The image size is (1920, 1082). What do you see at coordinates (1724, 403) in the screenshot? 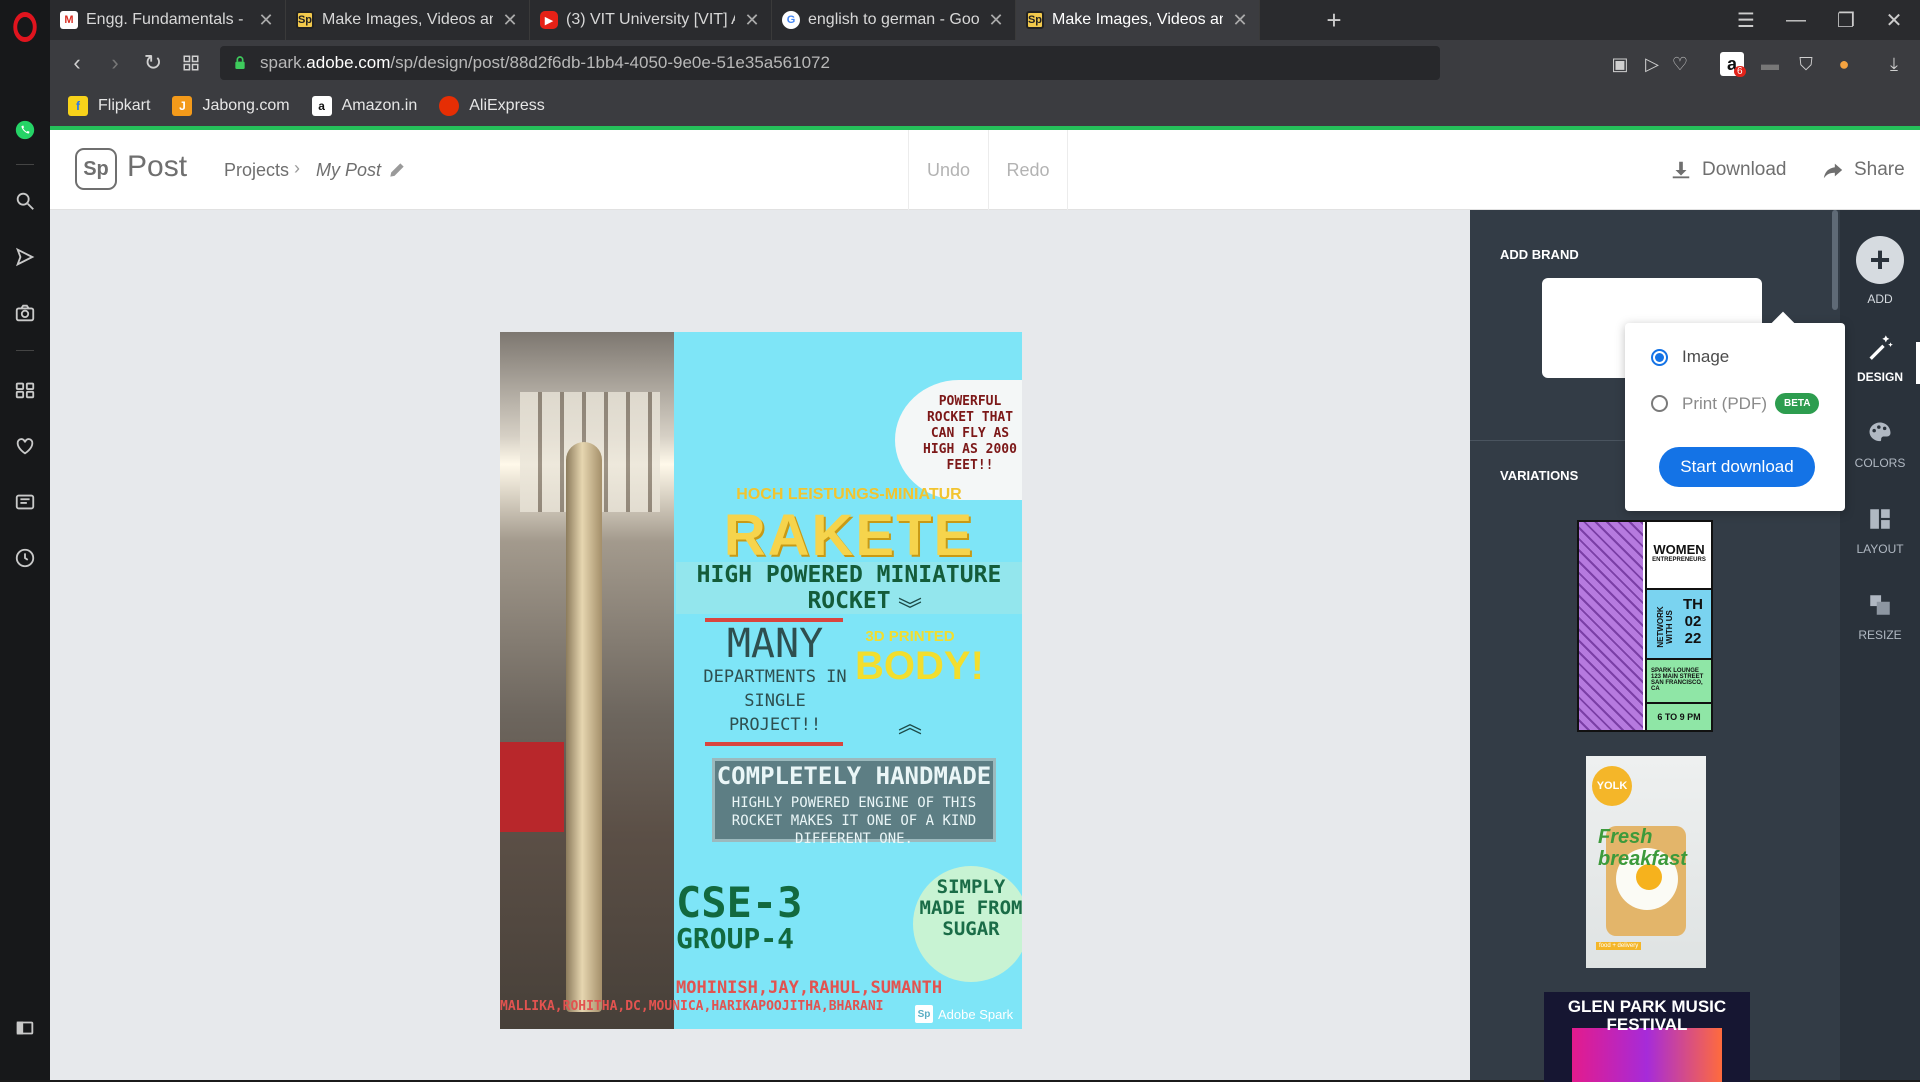
I see `option-pdf-label: Print (PDF)` at bounding box center [1724, 403].